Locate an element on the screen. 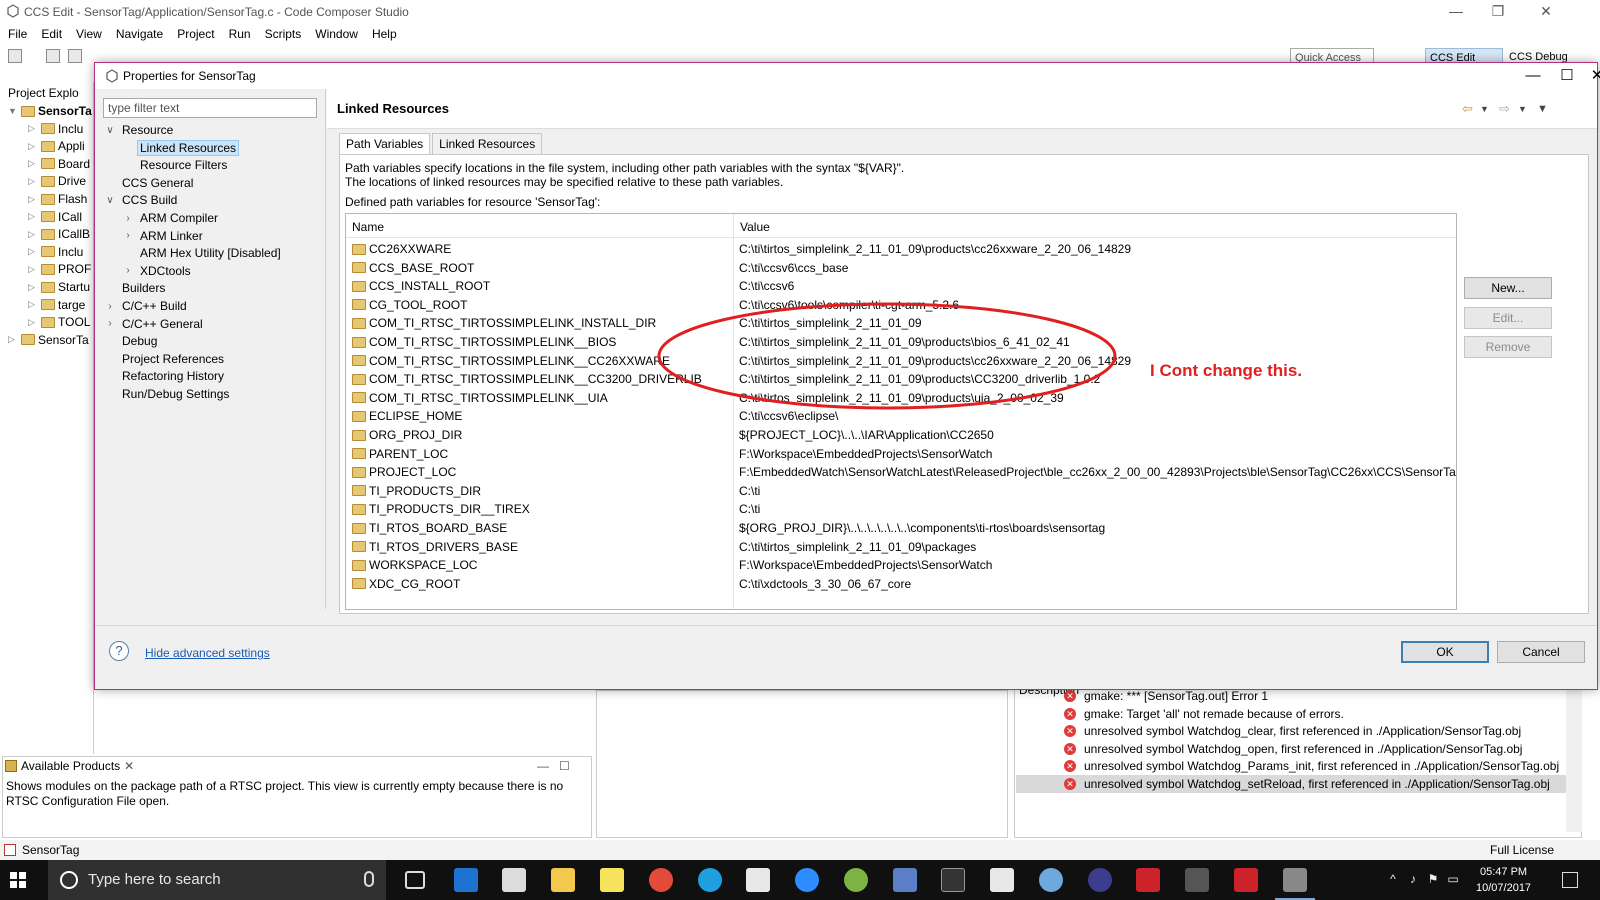 Image resolution: width=1600 pixels, height=900 pixels. problems-scrollbar is located at coordinates (1574, 761).